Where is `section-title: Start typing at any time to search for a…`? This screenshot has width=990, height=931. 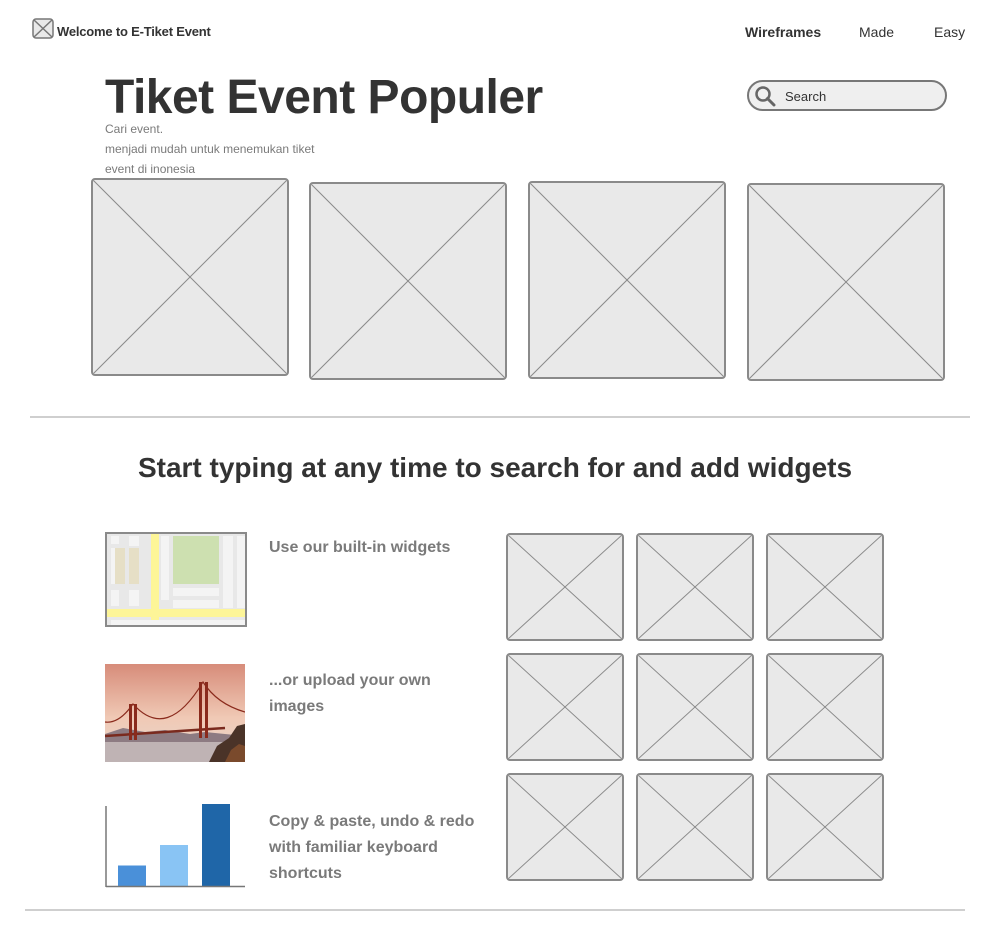 section-title: Start typing at any time to search for a… is located at coordinates (495, 467).